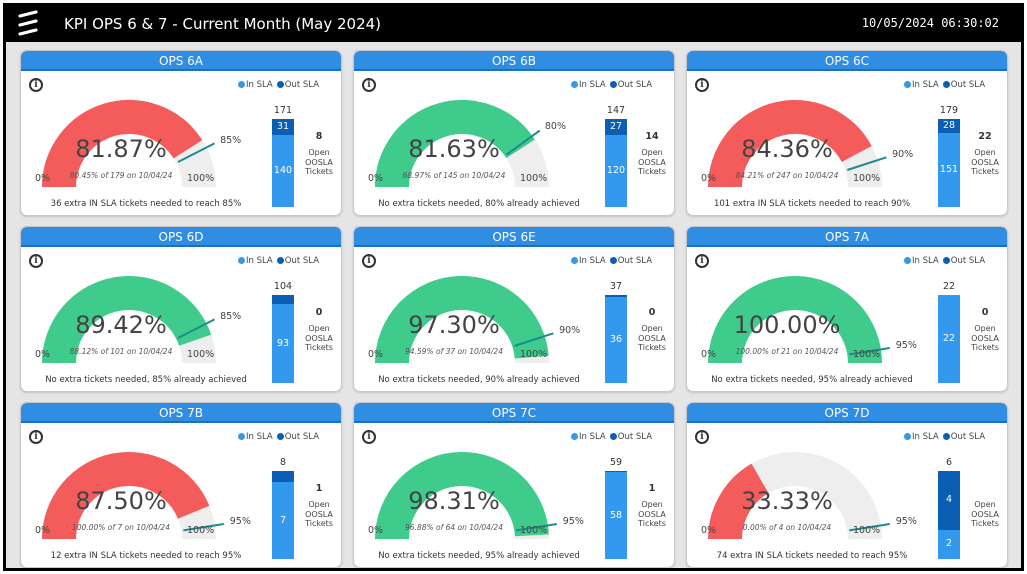  Describe the element at coordinates (787, 149) in the screenshot. I see `gauge-percentage: 84.36%` at that location.